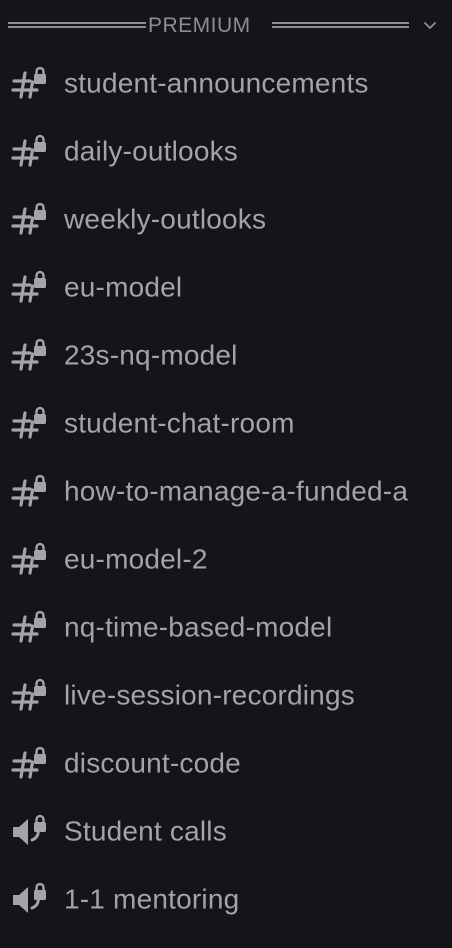  What do you see at coordinates (151, 355) in the screenshot?
I see `channel-name: 23s-nq-model` at bounding box center [151, 355].